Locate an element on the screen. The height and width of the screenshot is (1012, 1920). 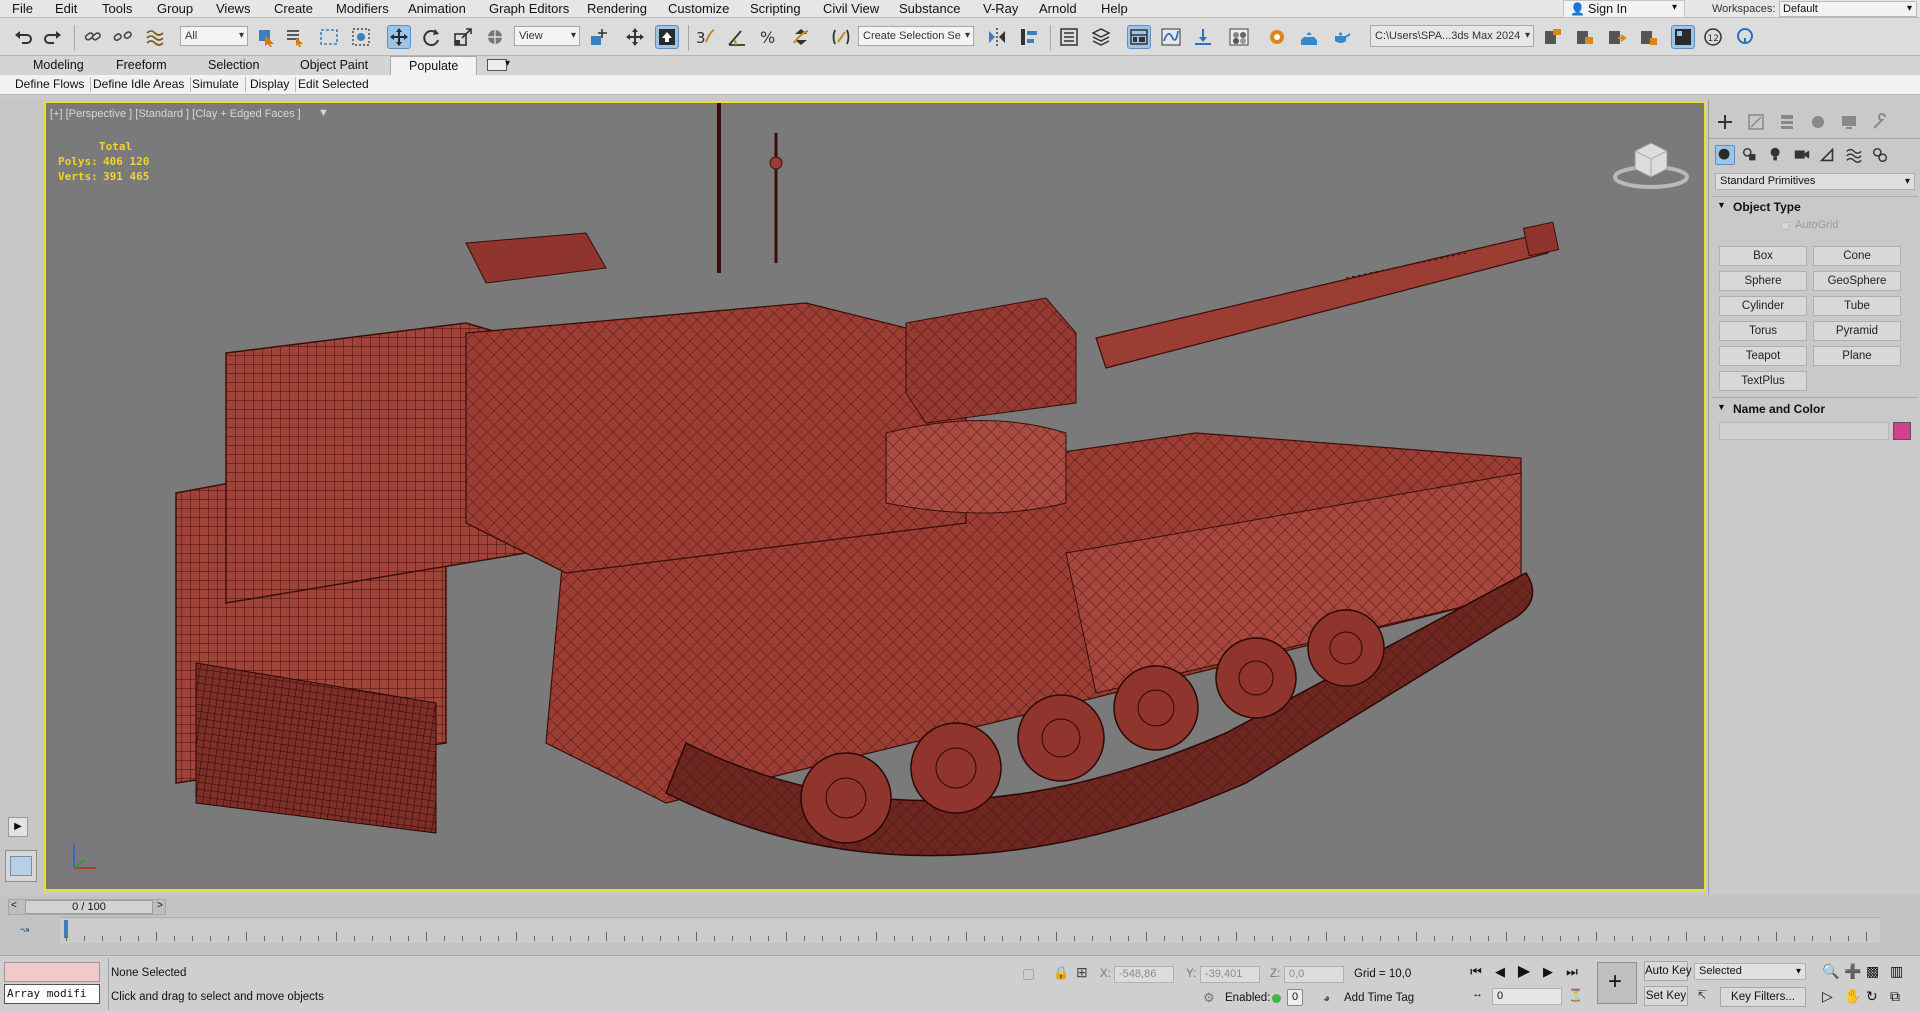
menu-tools: Tools is located at coordinates (117, 9).